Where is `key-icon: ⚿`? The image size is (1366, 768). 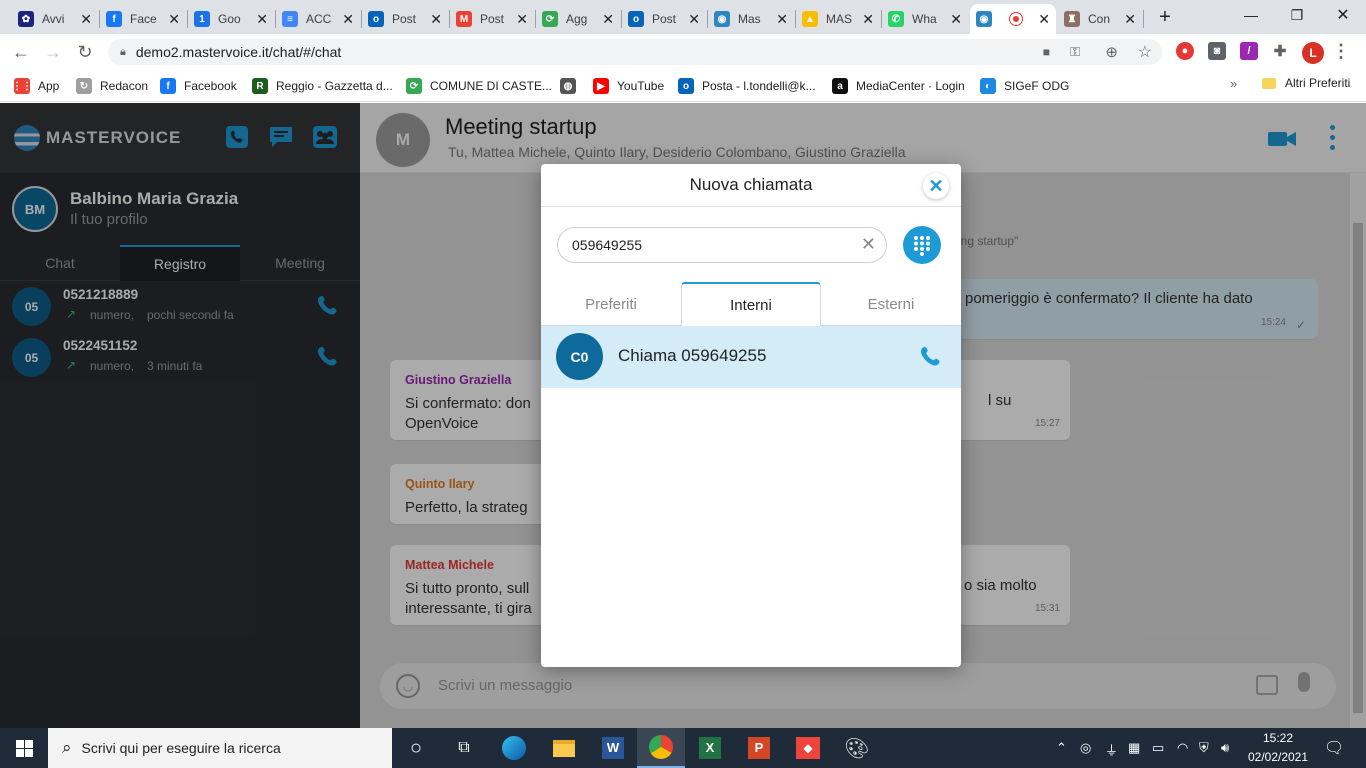
key-icon: ⚿ is located at coordinates (1075, 52).